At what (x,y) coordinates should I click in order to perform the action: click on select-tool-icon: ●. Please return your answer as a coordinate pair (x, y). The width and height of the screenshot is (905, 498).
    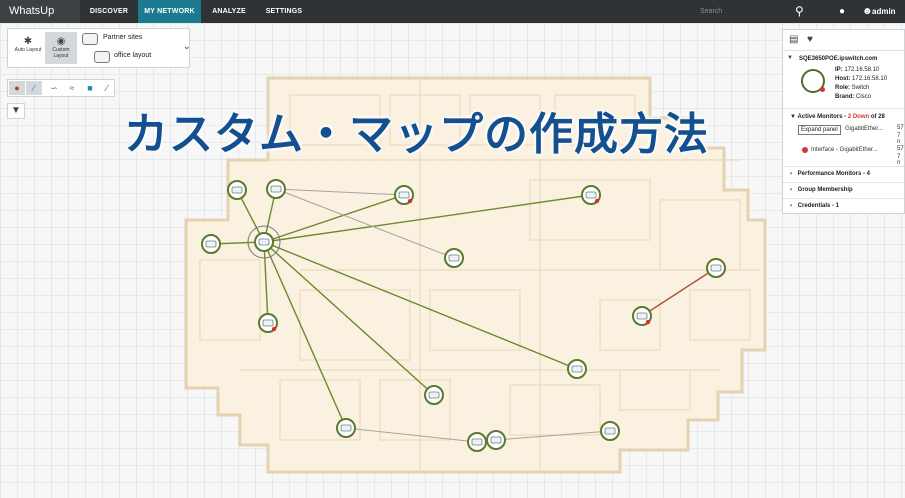
    Looking at the image, I should click on (17, 88).